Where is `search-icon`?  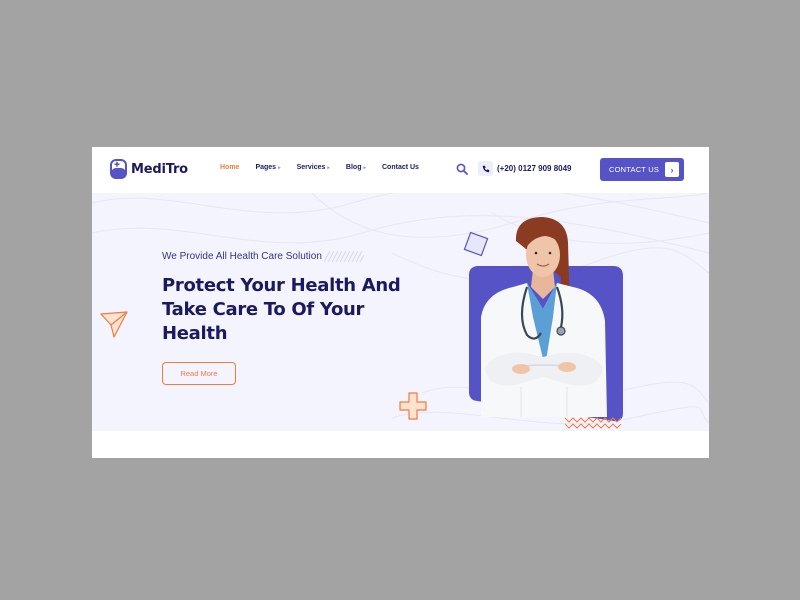
search-icon is located at coordinates (462, 169).